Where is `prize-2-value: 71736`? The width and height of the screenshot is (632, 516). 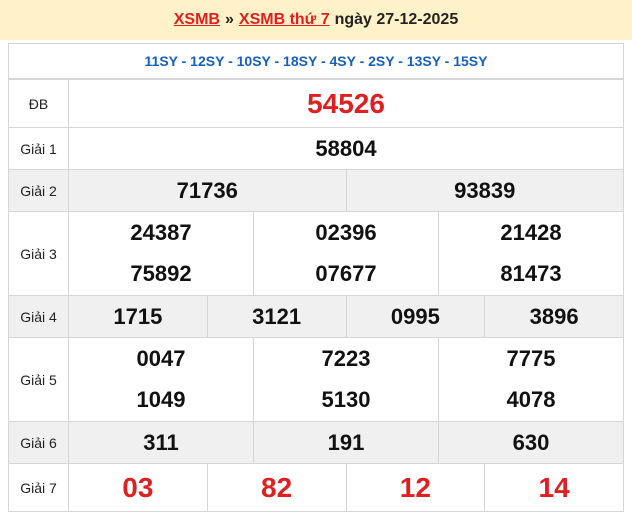
prize-2-value: 71736 is located at coordinates (207, 190).